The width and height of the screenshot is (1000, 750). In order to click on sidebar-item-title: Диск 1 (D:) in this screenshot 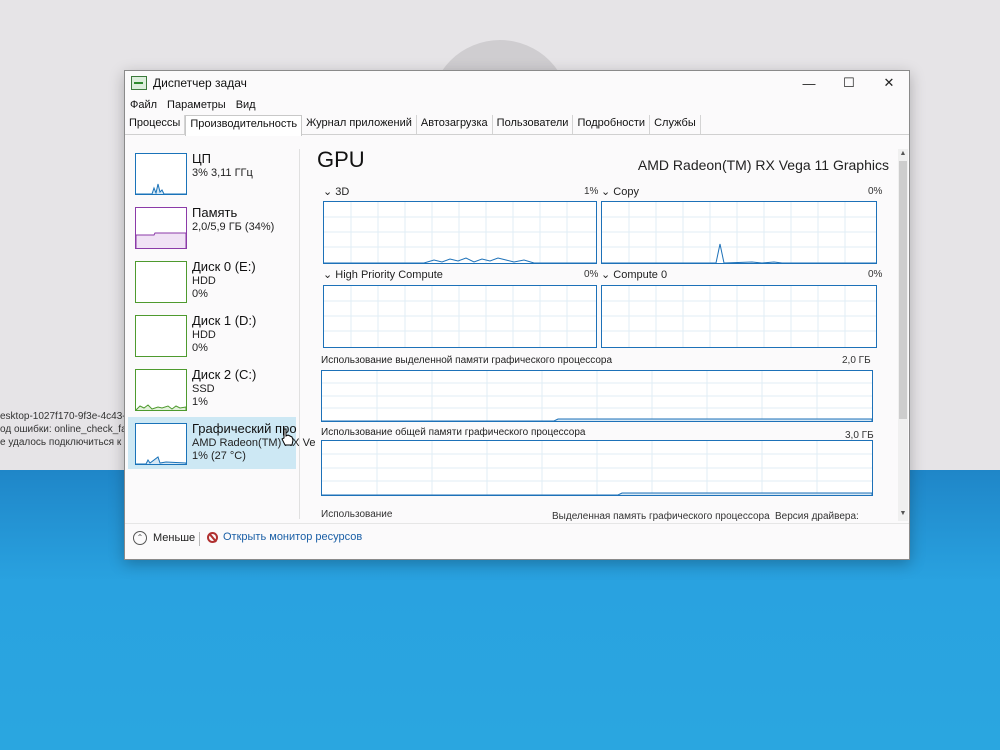, I will do `click(224, 320)`.